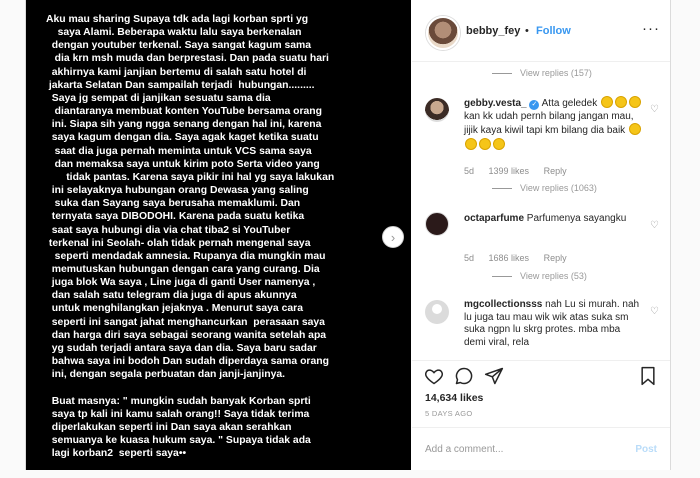  What do you see at coordinates (651, 28) in the screenshot?
I see `more-options-icon: ···` at bounding box center [651, 28].